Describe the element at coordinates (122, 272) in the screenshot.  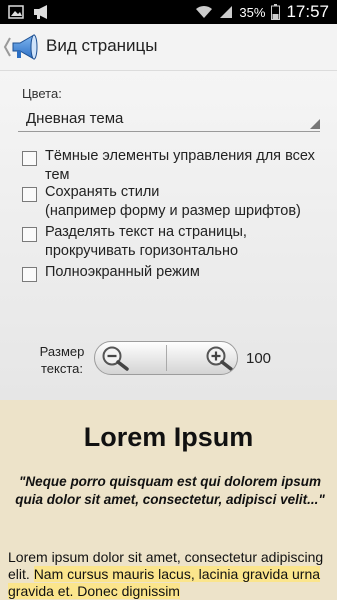
I see `fullscreen-label: Полноэкранный режим` at that location.